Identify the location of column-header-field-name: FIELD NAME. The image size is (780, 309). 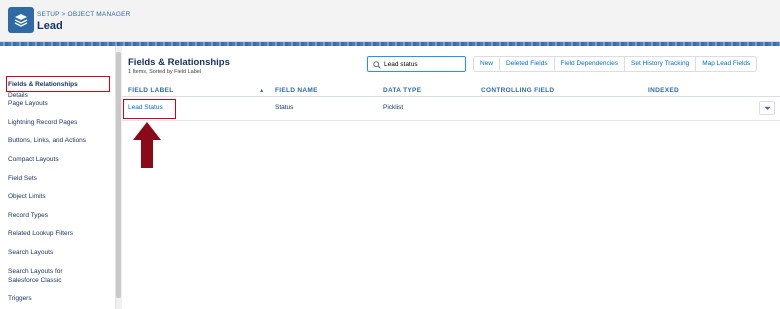
(296, 90).